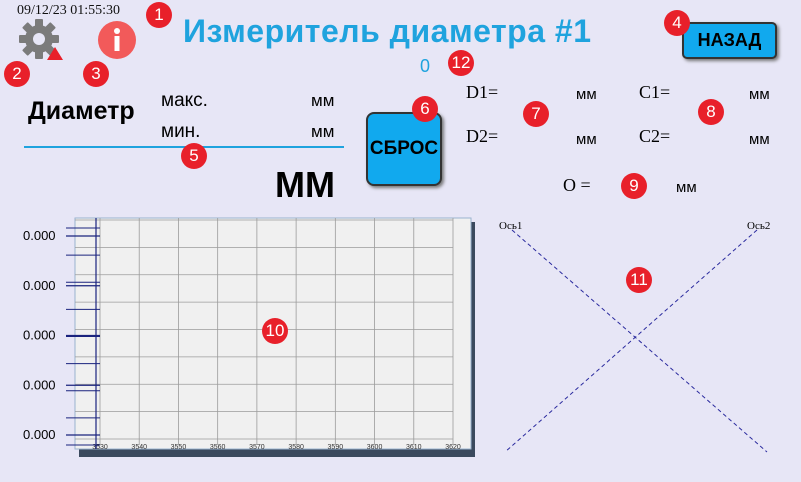  Describe the element at coordinates (453, 447) in the screenshot. I see `x-tick-label: 3620` at that location.